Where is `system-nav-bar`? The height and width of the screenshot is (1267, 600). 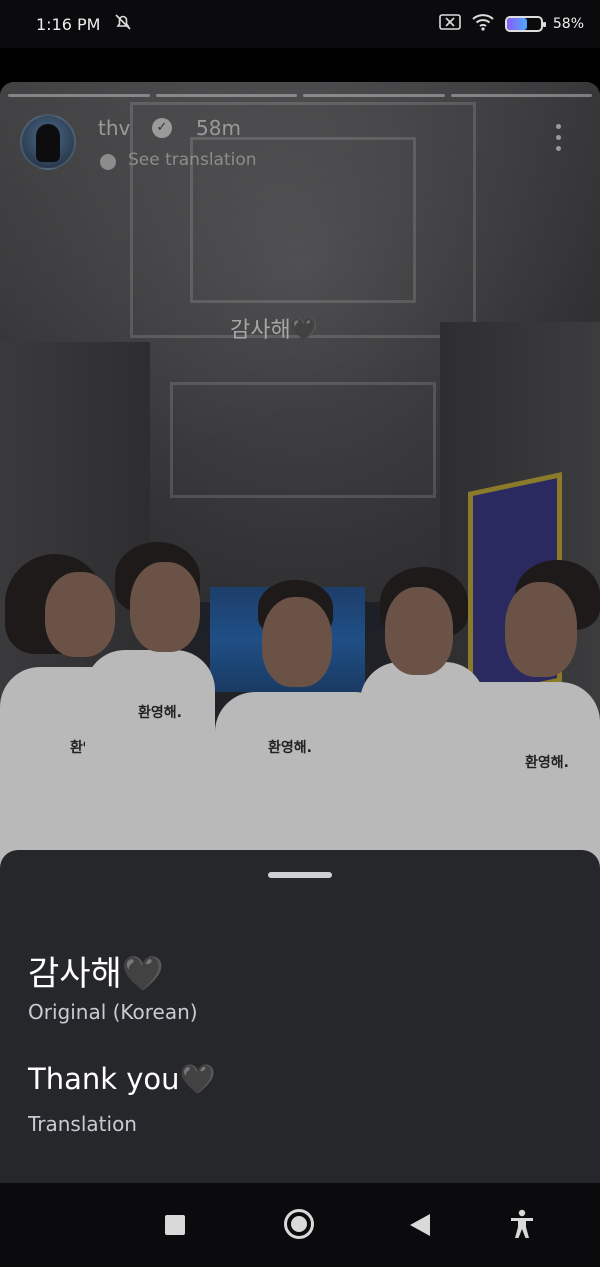
system-nav-bar is located at coordinates (300, 1225).